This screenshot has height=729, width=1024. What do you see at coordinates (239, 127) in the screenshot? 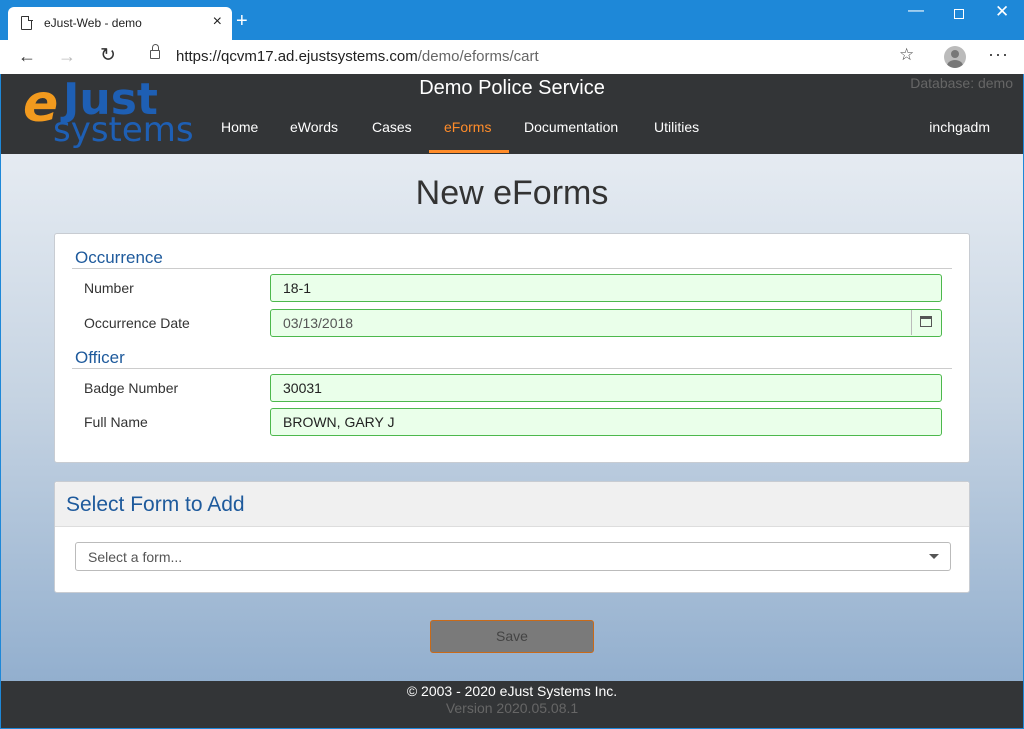
I see `nav-home: Home` at bounding box center [239, 127].